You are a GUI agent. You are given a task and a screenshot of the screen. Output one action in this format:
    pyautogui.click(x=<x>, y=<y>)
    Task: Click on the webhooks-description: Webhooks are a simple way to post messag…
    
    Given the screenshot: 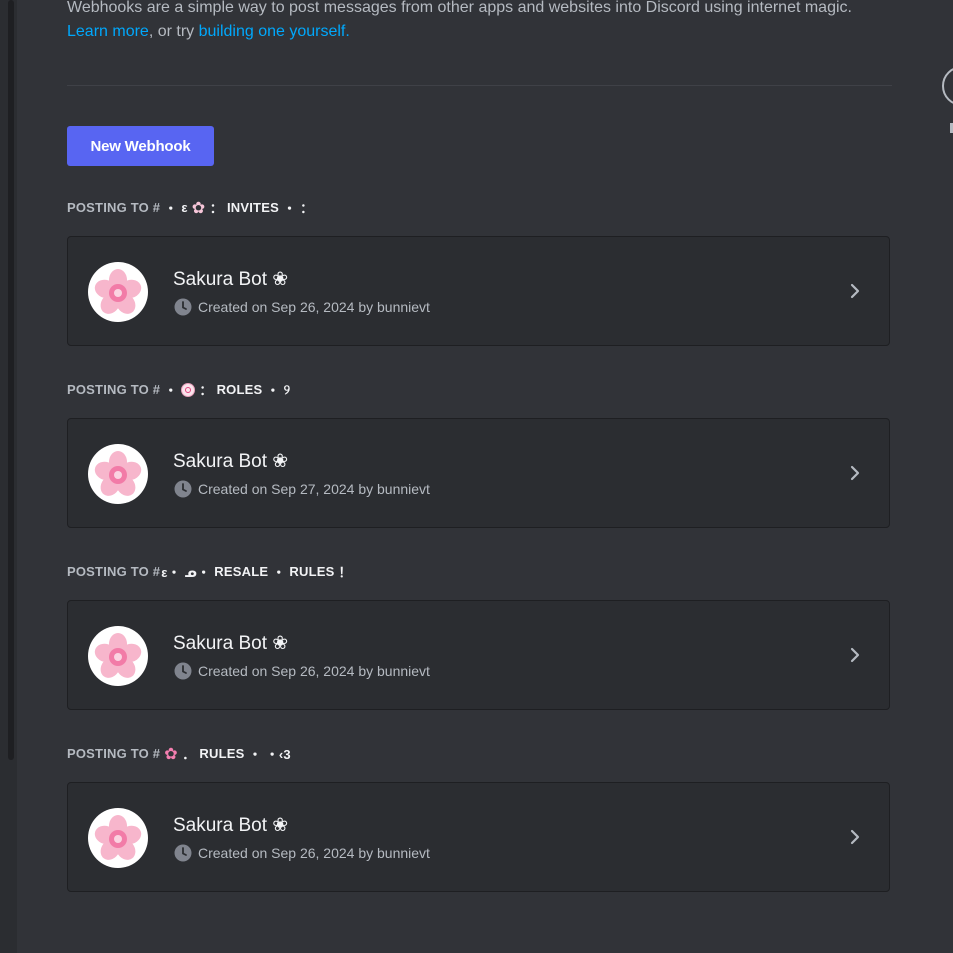 What is the action you would take?
    pyautogui.click(x=482, y=22)
    